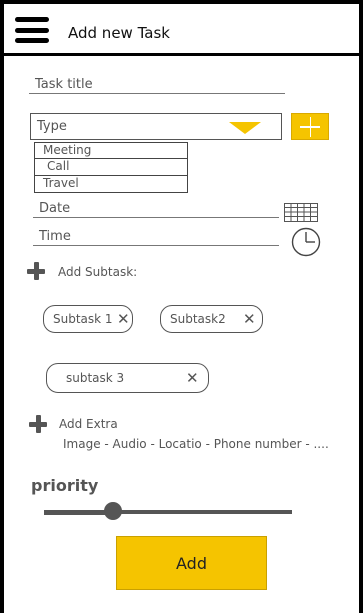  I want to click on date-placeholder: Date, so click(55, 208).